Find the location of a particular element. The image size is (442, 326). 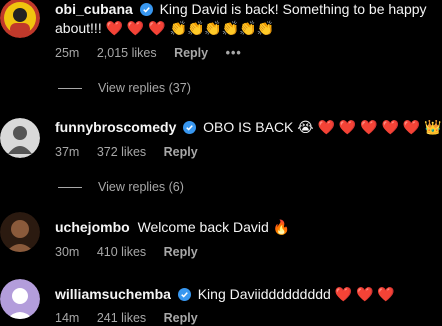

view-replies-button: View replies (6) is located at coordinates (121, 187).